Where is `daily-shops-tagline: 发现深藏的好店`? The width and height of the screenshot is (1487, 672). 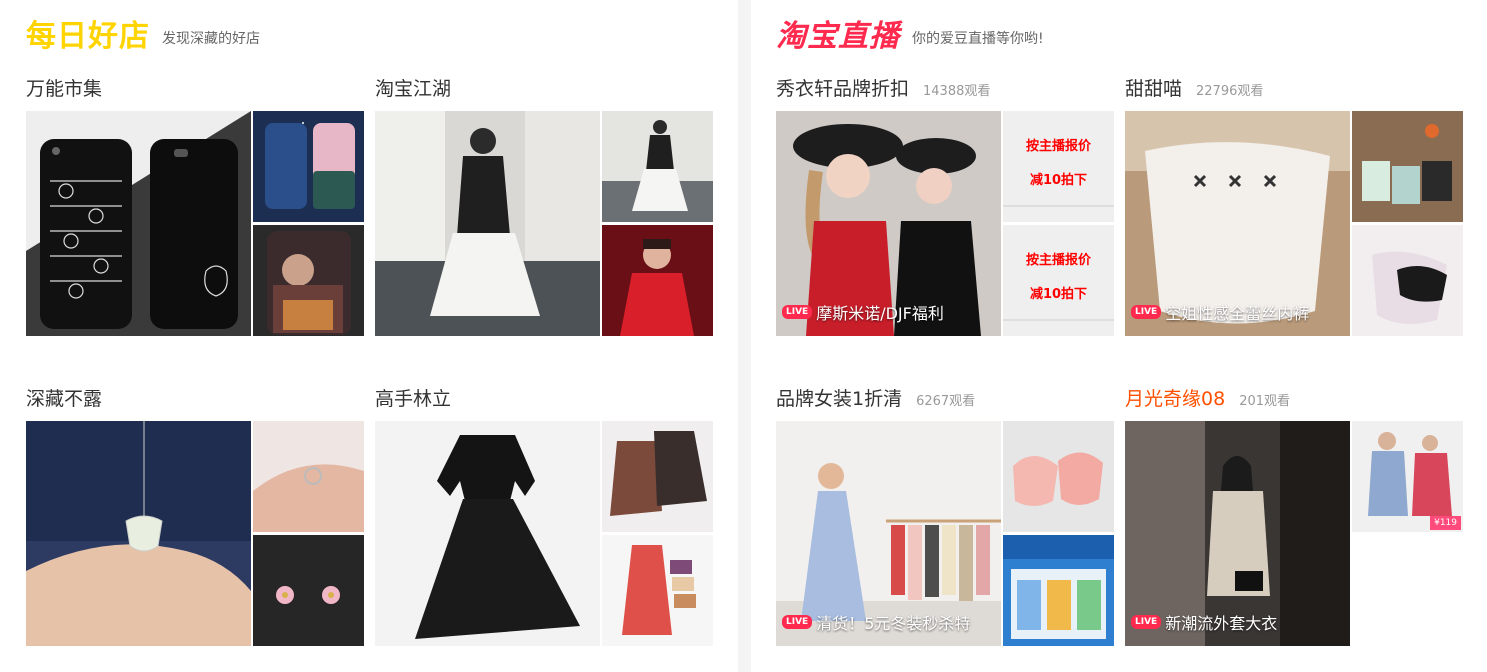
daily-shops-tagline: 发现深藏的好店 is located at coordinates (211, 39).